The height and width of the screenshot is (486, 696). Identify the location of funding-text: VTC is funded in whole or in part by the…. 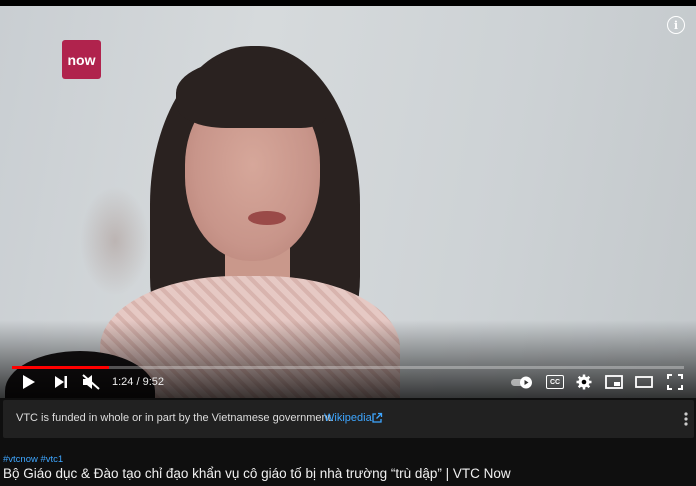
(175, 418).